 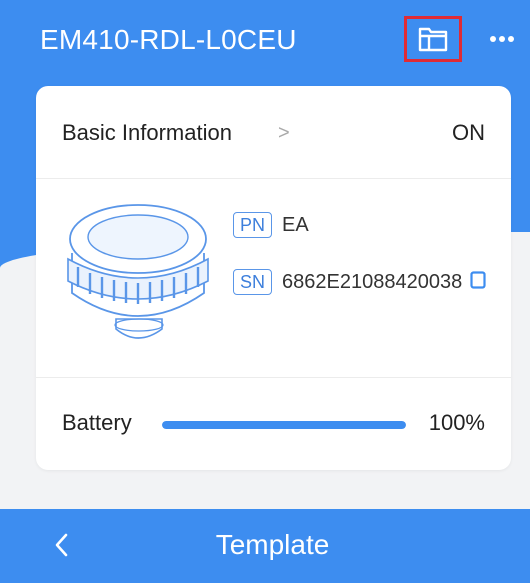 I want to click on copy-icon, so click(x=478, y=282).